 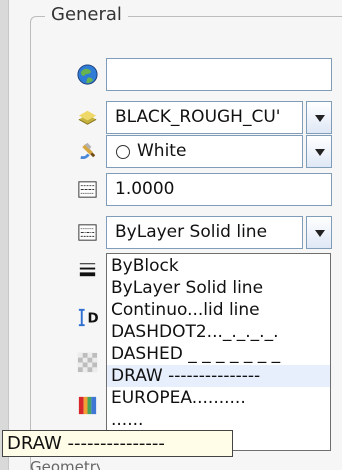 What do you see at coordinates (87, 117) in the screenshot?
I see `layer-icon` at bounding box center [87, 117].